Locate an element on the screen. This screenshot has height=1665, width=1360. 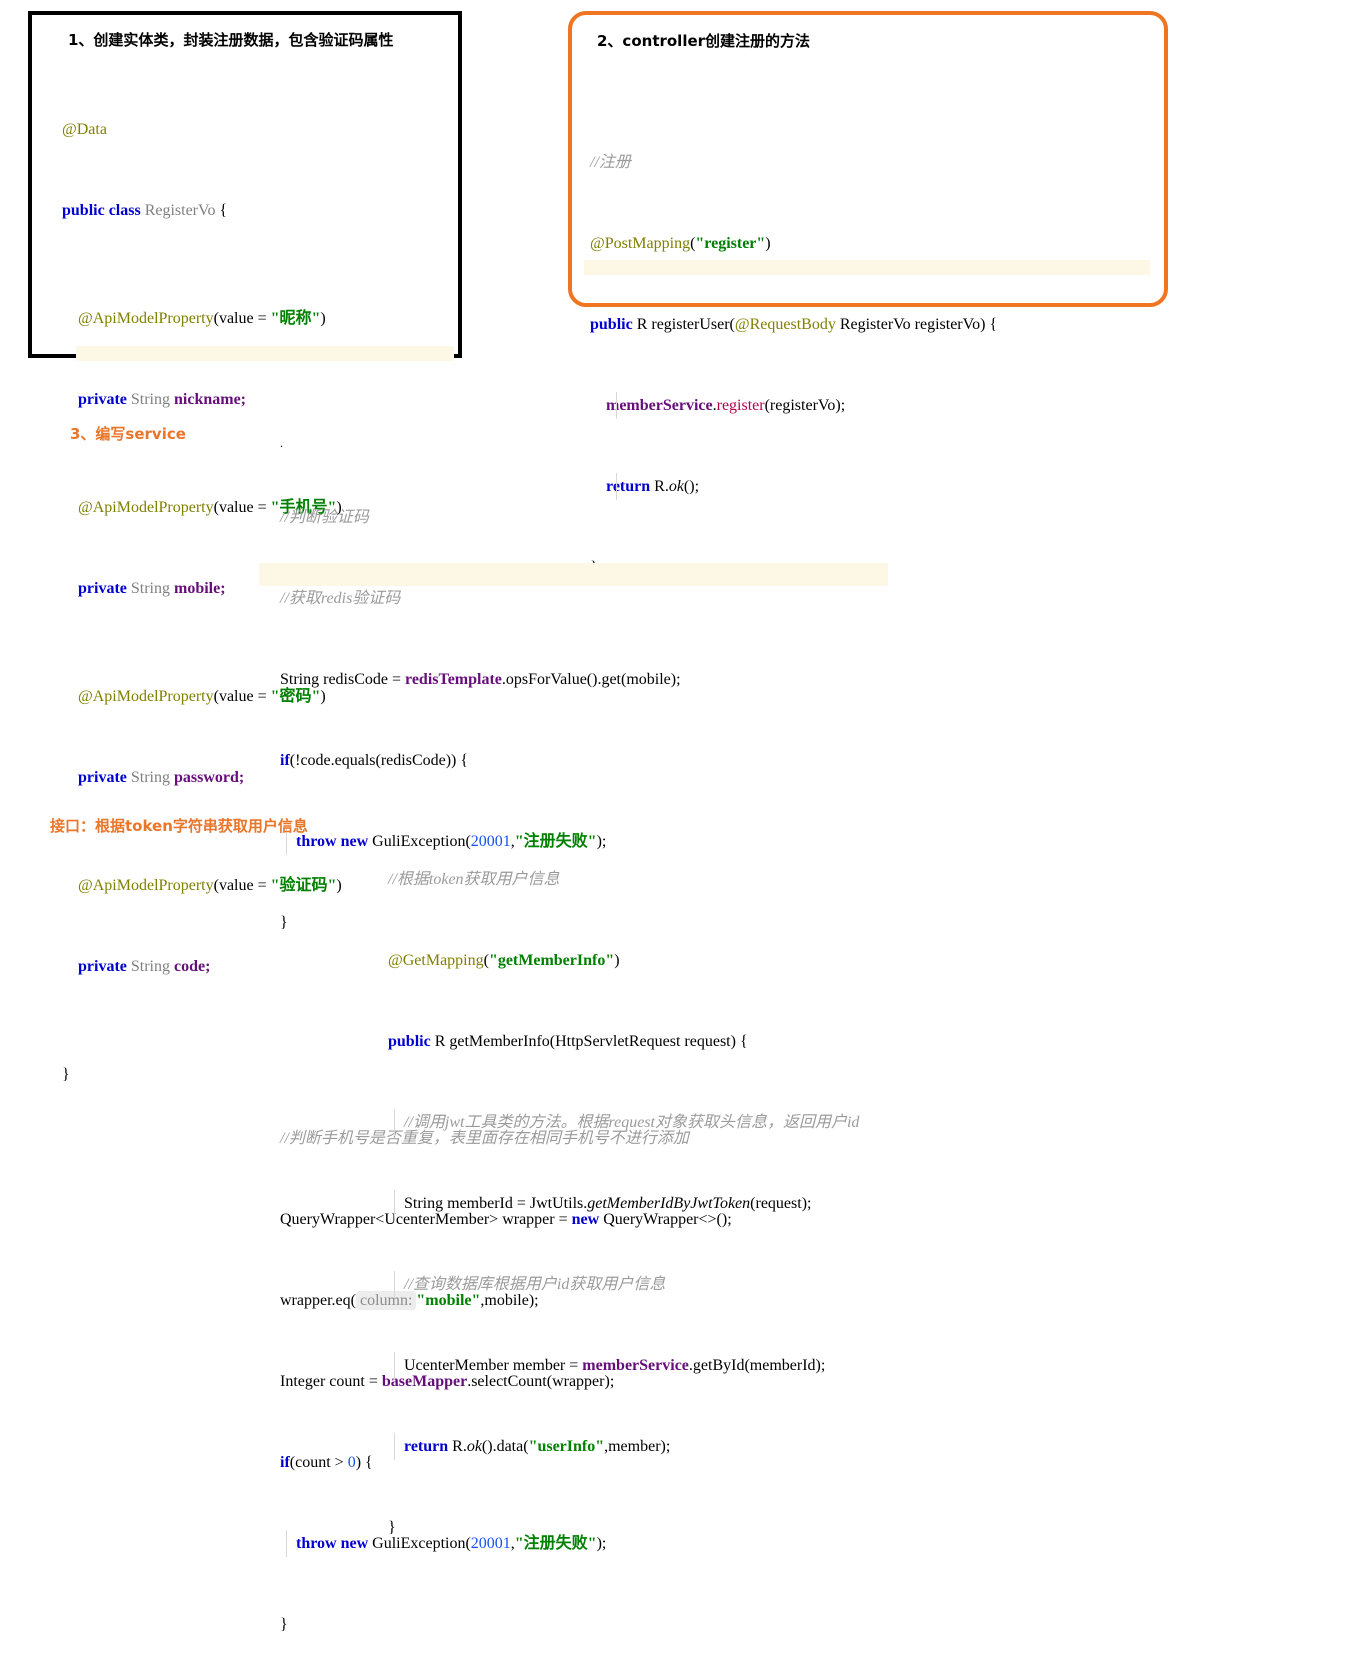
string-literal: "昵称" is located at coordinates (295, 318).